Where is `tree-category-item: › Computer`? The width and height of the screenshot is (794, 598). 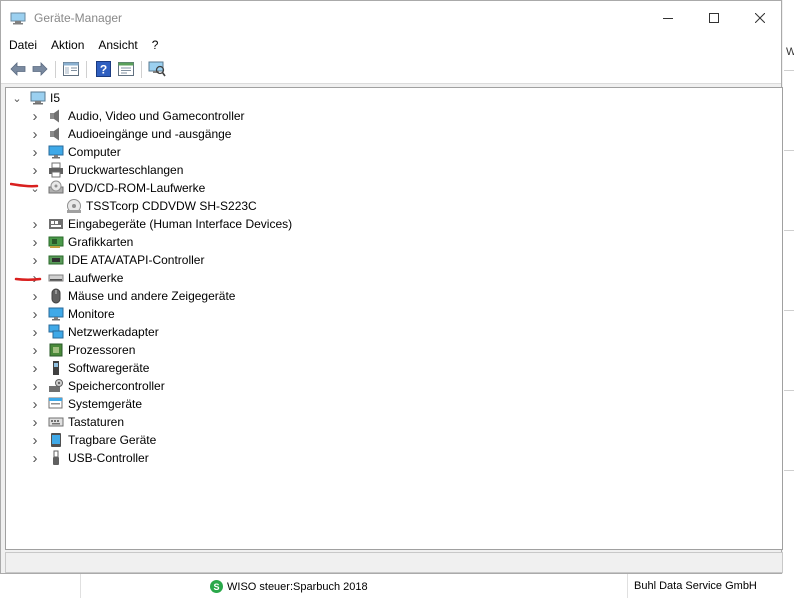
tree-category-item: › Computer is located at coordinates (74, 152).